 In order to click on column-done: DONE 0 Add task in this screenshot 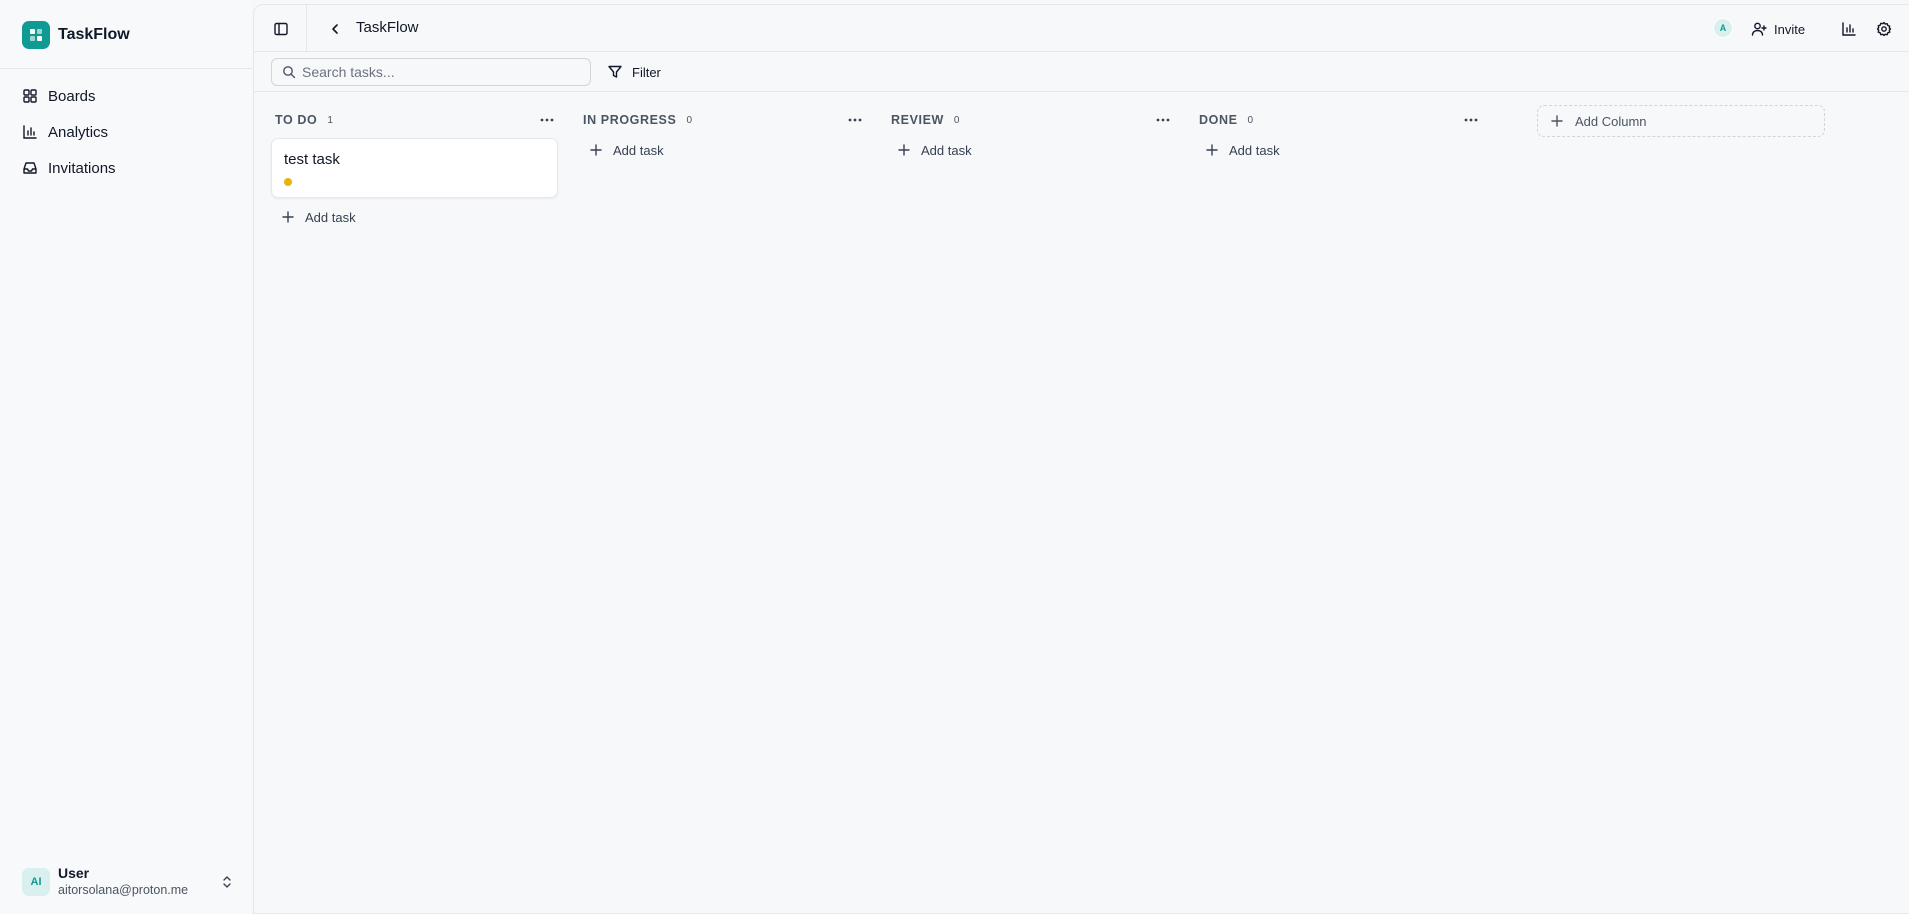, I will do `click(1339, 136)`.